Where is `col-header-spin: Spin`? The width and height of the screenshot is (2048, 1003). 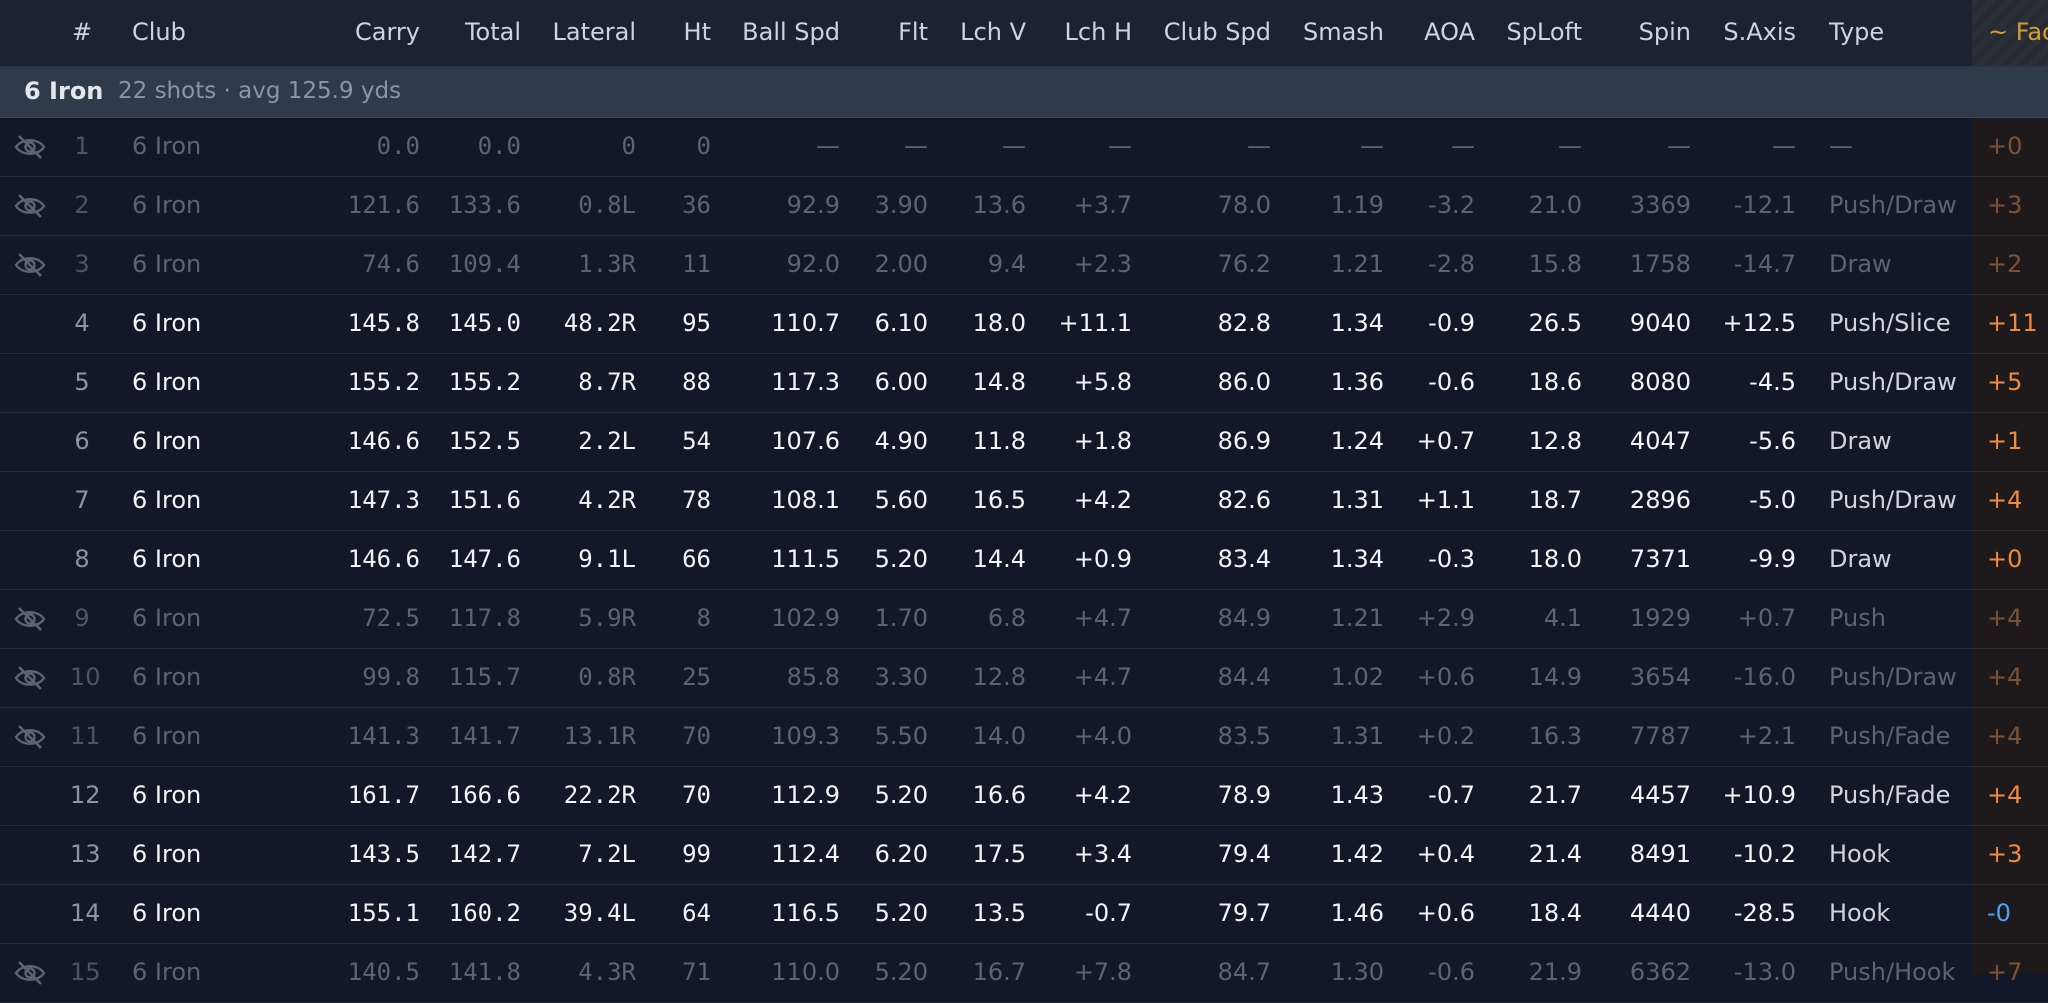 col-header-spin: Spin is located at coordinates (1665, 32).